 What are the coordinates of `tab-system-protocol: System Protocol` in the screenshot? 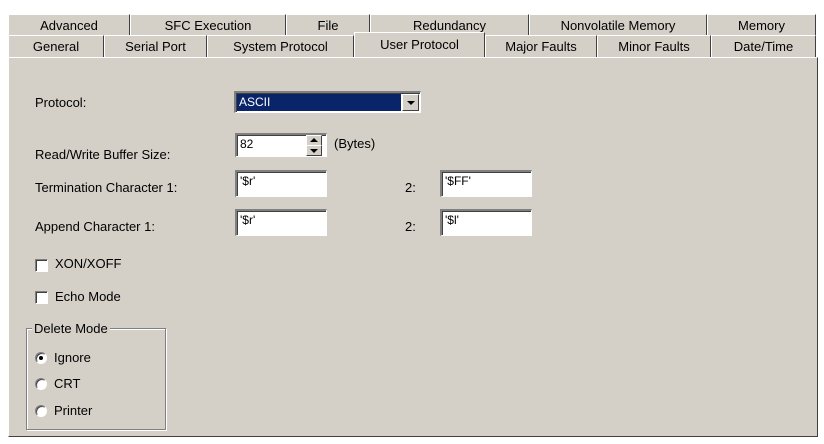 It's located at (280, 46).